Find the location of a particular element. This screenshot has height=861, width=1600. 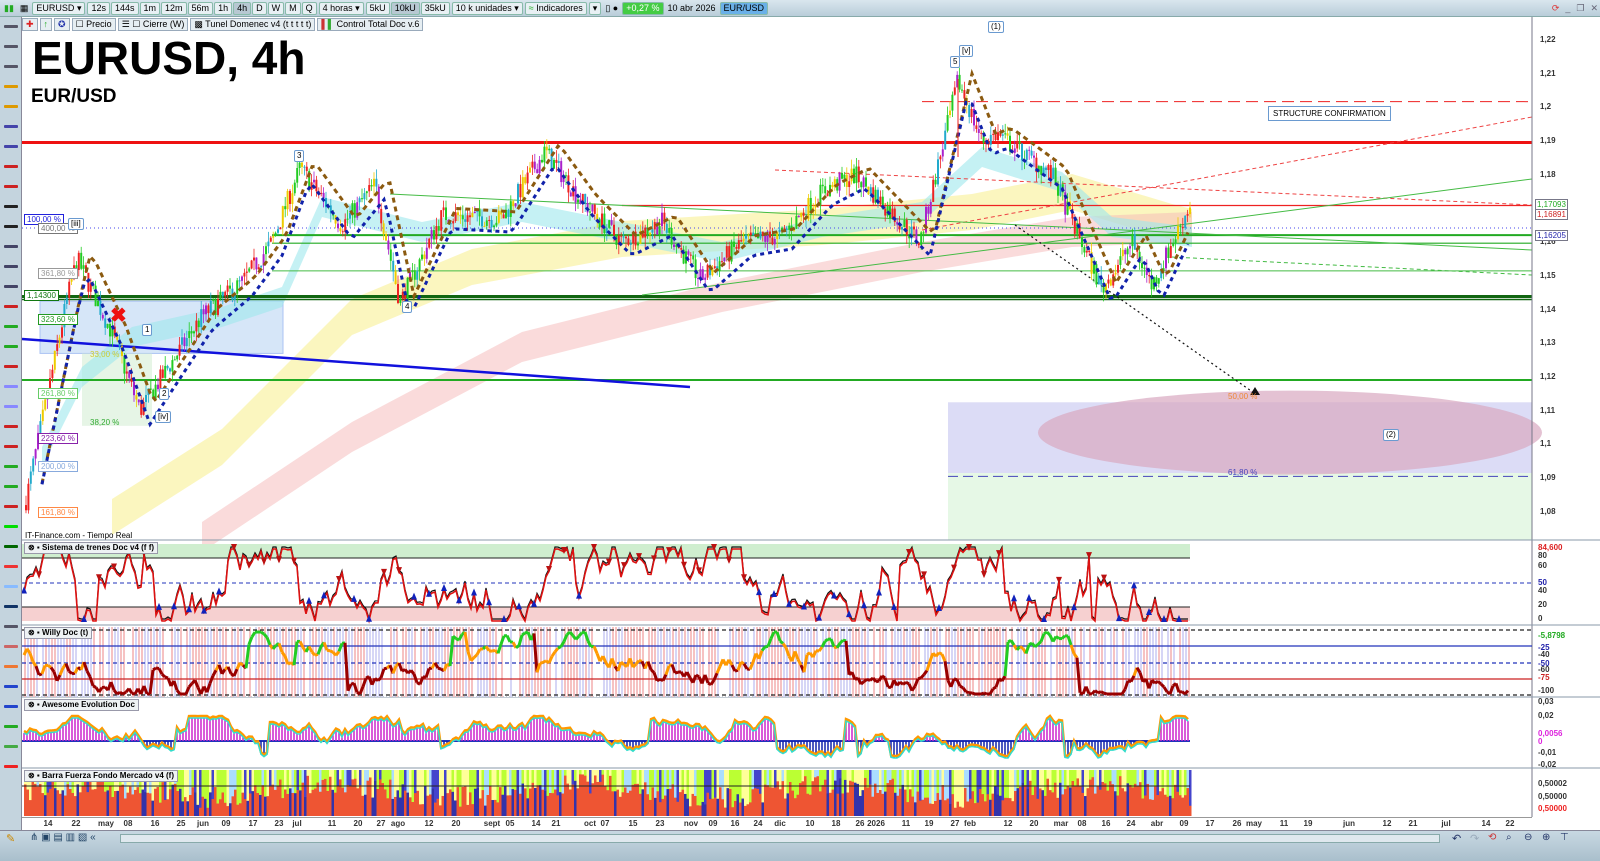

volume-10kU: 10kU is located at coordinates (405, 8).